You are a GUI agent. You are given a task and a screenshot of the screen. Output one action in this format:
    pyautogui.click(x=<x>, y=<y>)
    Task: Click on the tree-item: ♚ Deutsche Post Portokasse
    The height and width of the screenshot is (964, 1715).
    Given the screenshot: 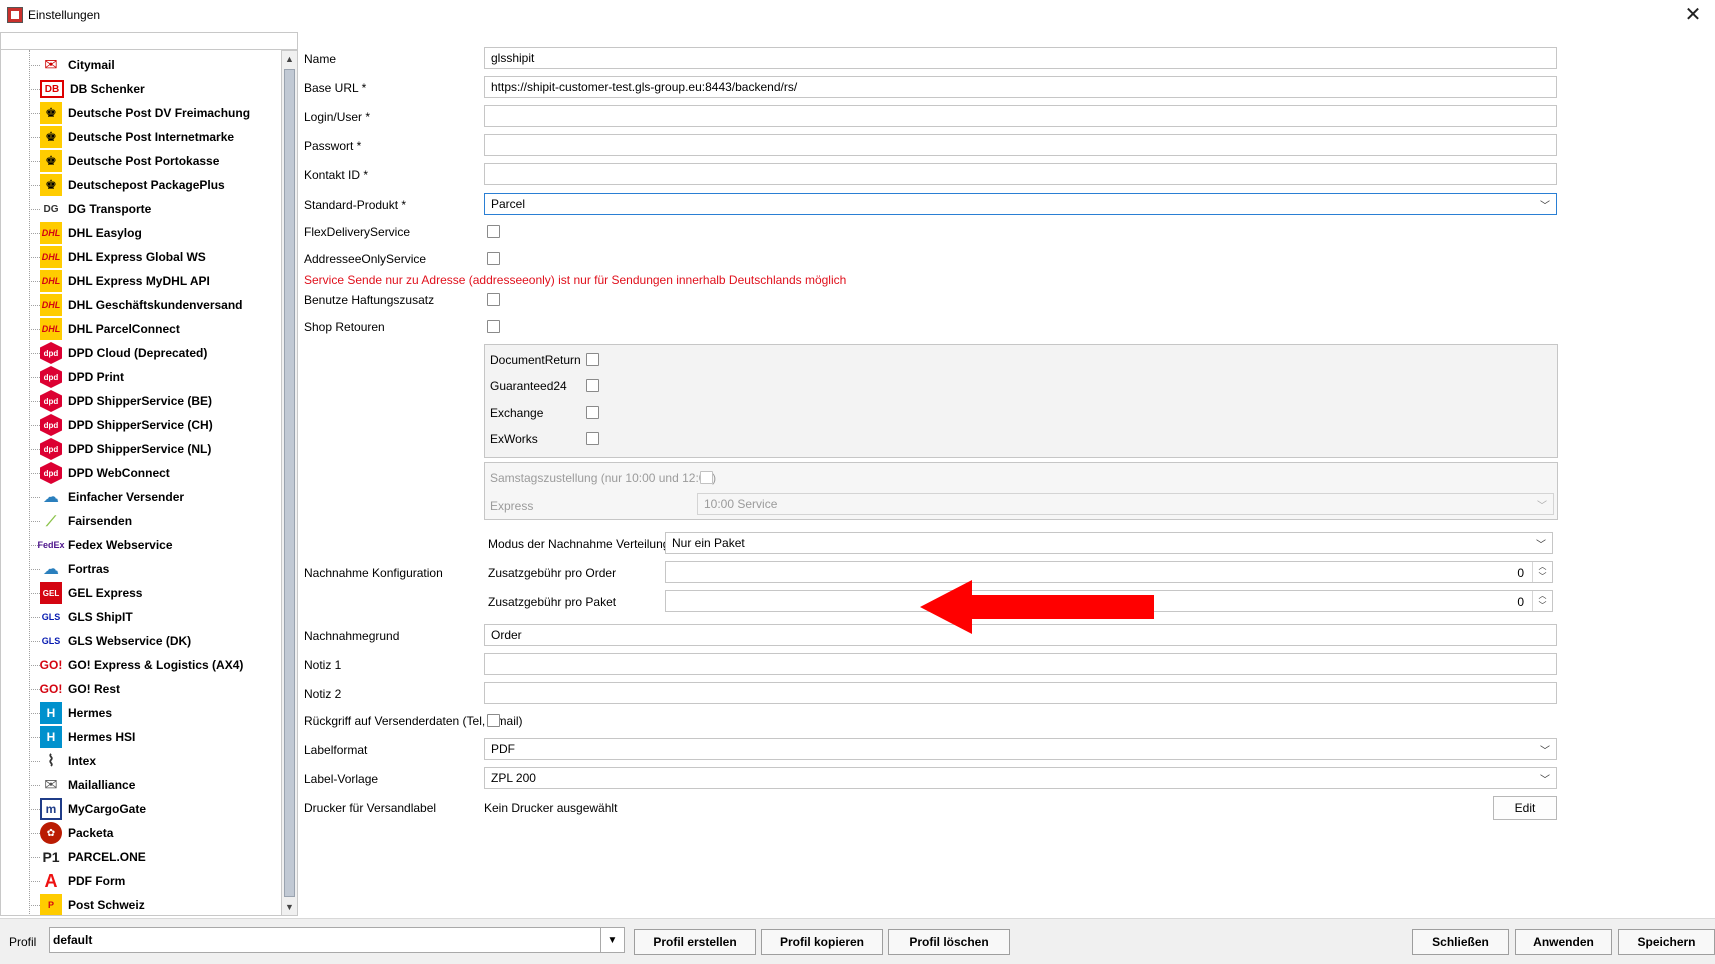 What is the action you would take?
    pyautogui.click(x=155, y=161)
    